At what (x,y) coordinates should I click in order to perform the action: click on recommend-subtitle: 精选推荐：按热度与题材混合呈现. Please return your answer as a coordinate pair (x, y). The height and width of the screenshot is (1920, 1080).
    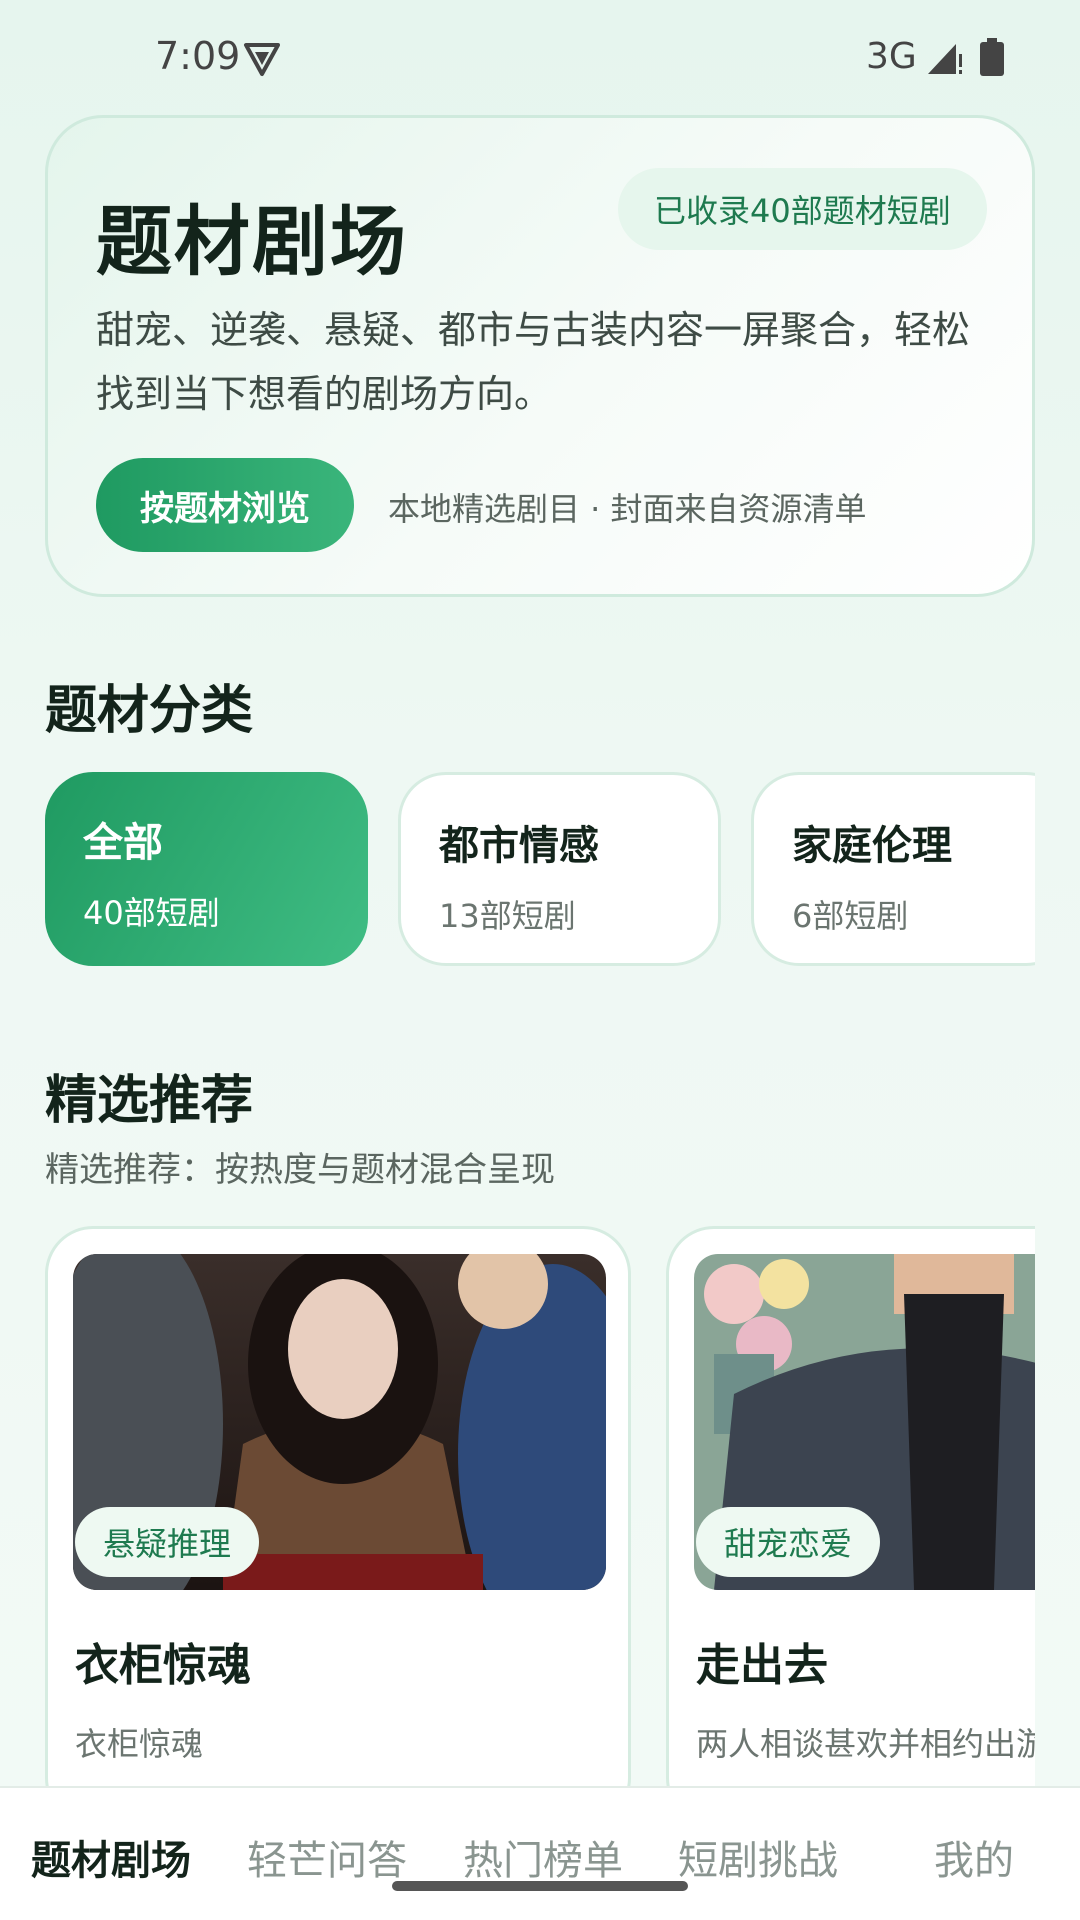
    Looking at the image, I should click on (300, 1170).